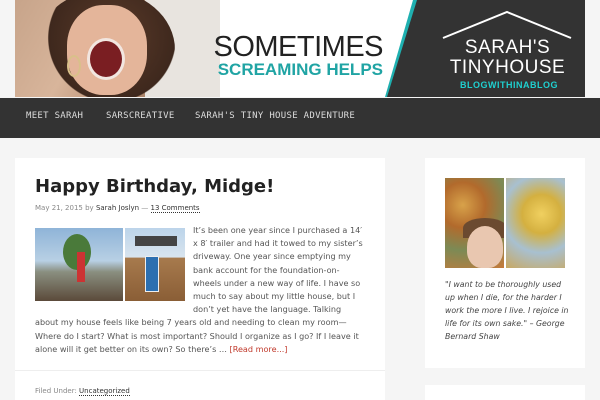 The height and width of the screenshot is (400, 600). Describe the element at coordinates (259, 349) in the screenshot. I see `read-more-link: [Read more...]` at that location.